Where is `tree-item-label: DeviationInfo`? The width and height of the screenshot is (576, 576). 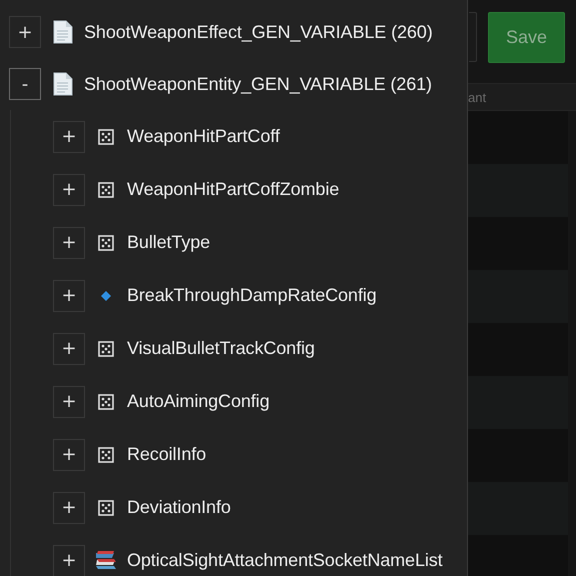
tree-item-label: DeviationInfo is located at coordinates (179, 507).